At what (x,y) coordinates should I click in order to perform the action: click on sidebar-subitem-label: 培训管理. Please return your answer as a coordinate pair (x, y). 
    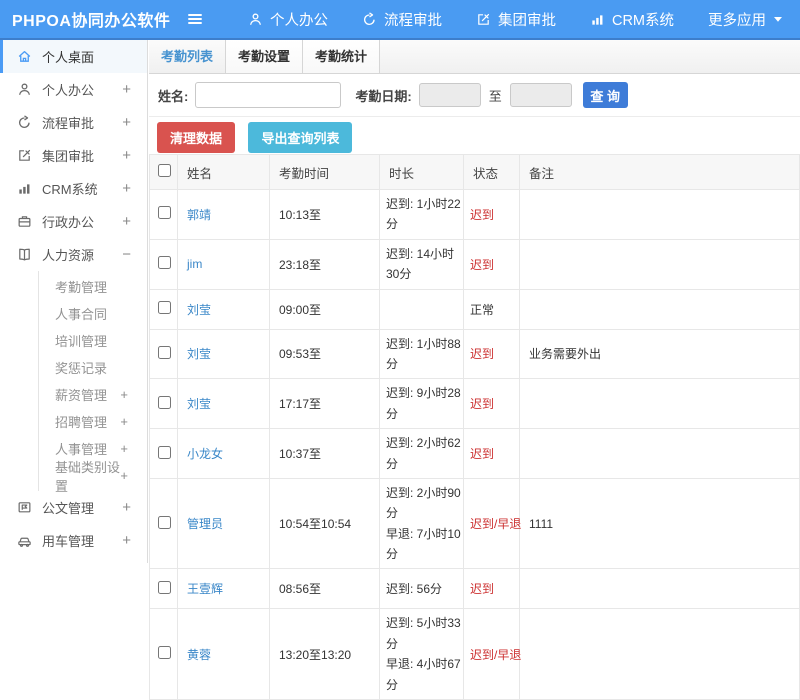
    Looking at the image, I should click on (81, 340).